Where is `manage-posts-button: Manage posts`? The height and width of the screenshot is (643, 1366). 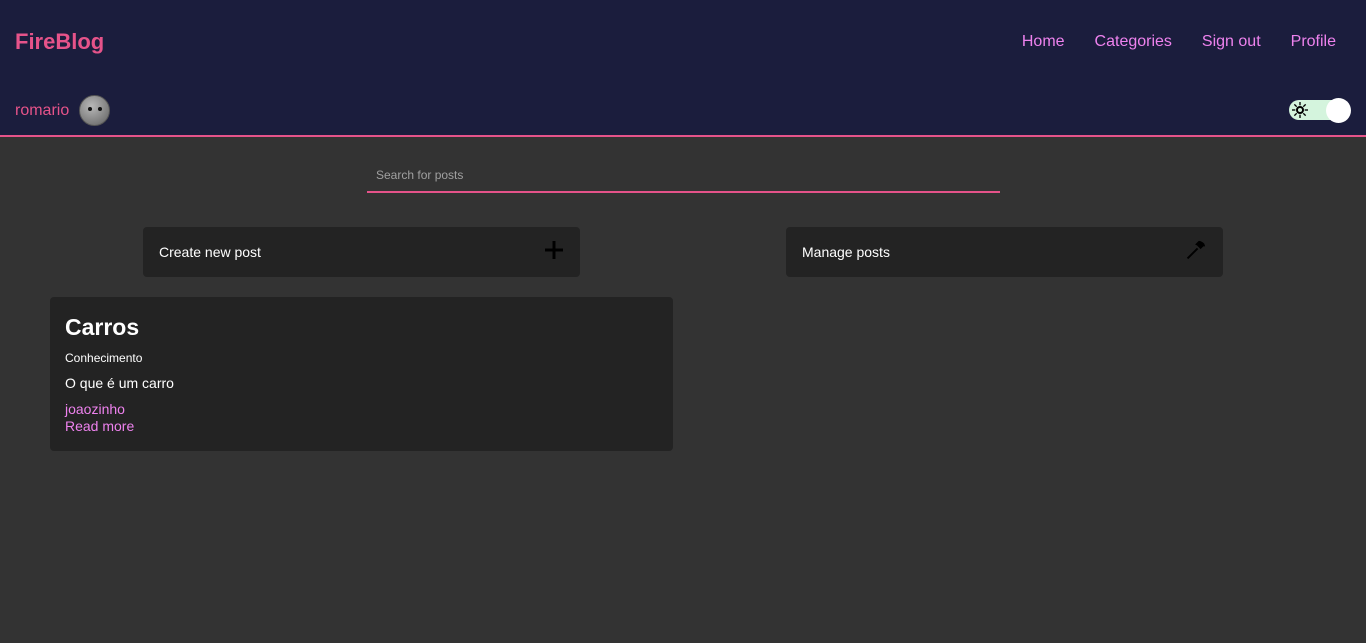 manage-posts-button: Manage posts is located at coordinates (1004, 252).